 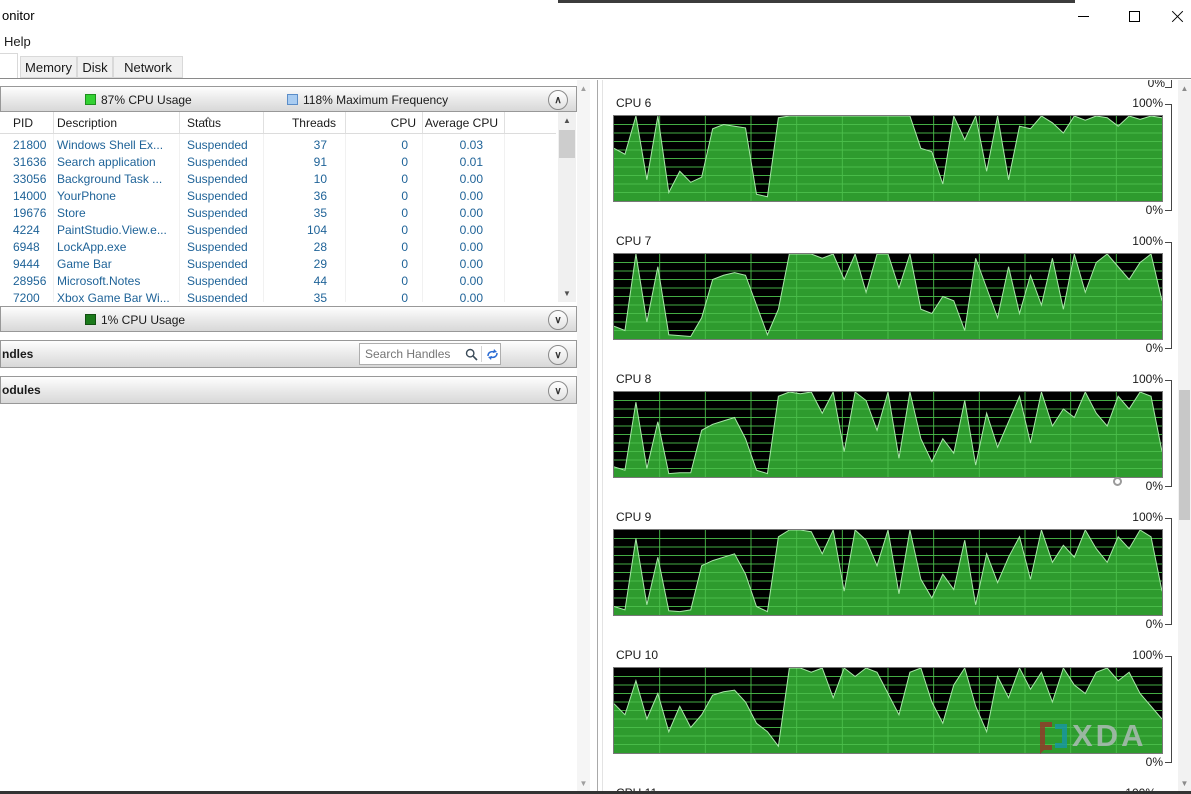 What do you see at coordinates (320, 179) in the screenshot?
I see `cell-threads: 10` at bounding box center [320, 179].